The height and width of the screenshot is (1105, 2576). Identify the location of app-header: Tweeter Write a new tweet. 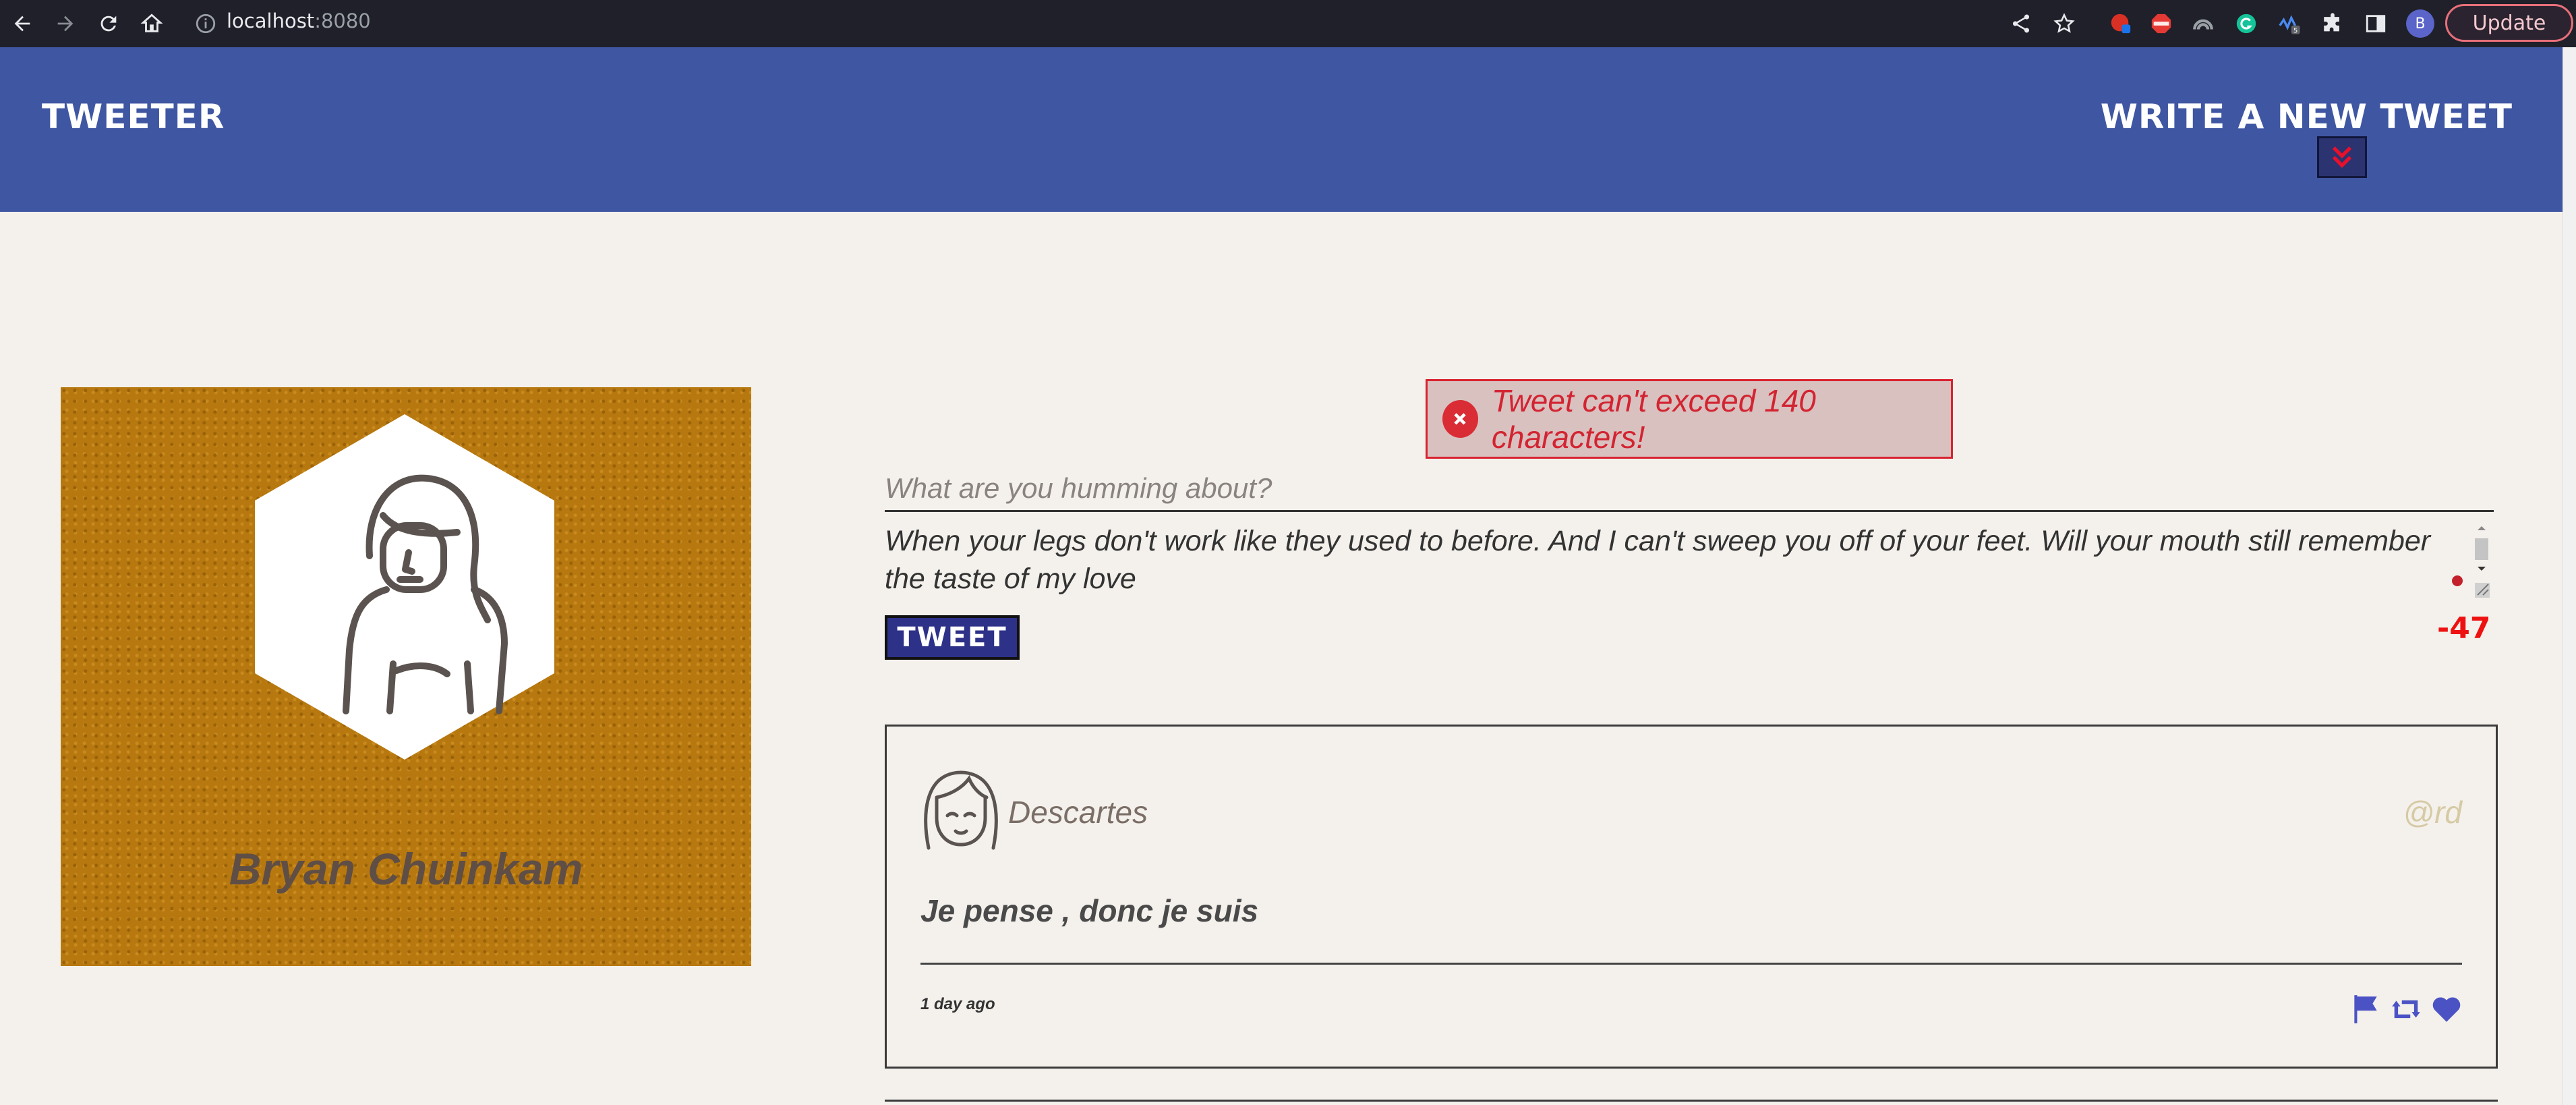
(1281, 129).